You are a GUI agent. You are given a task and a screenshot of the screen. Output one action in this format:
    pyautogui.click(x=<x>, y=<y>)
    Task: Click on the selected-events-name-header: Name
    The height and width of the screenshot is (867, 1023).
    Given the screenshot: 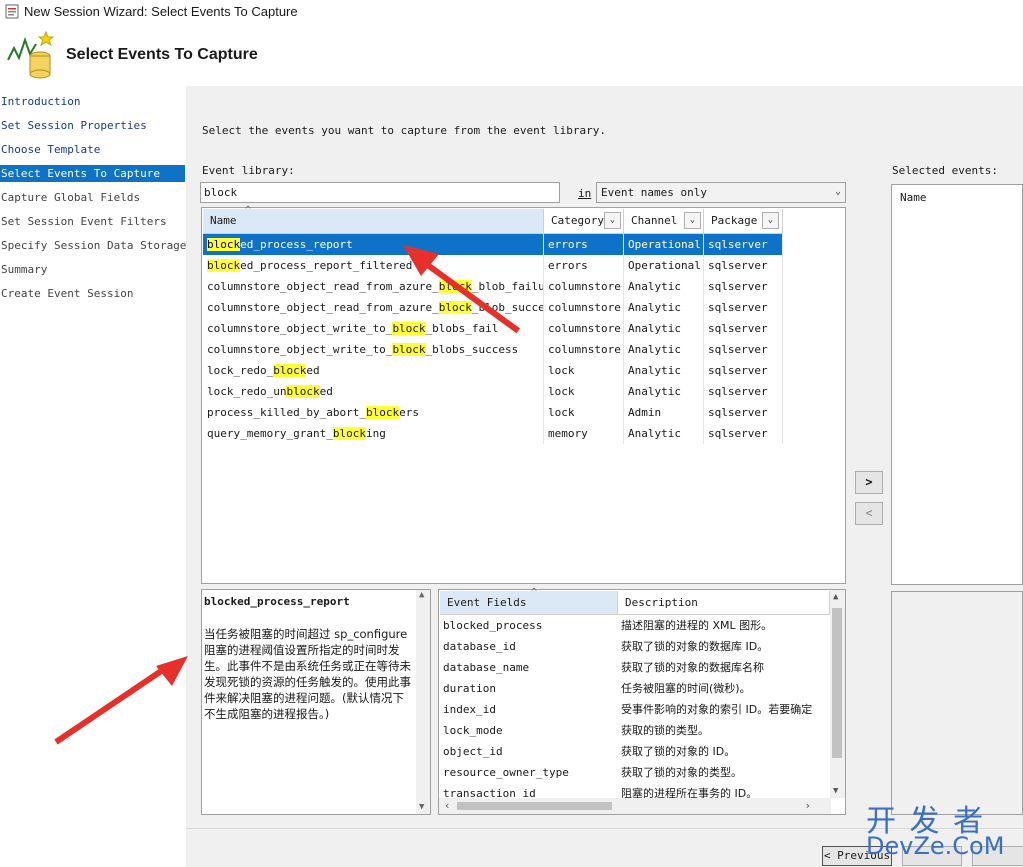 What is the action you would take?
    pyautogui.click(x=913, y=197)
    